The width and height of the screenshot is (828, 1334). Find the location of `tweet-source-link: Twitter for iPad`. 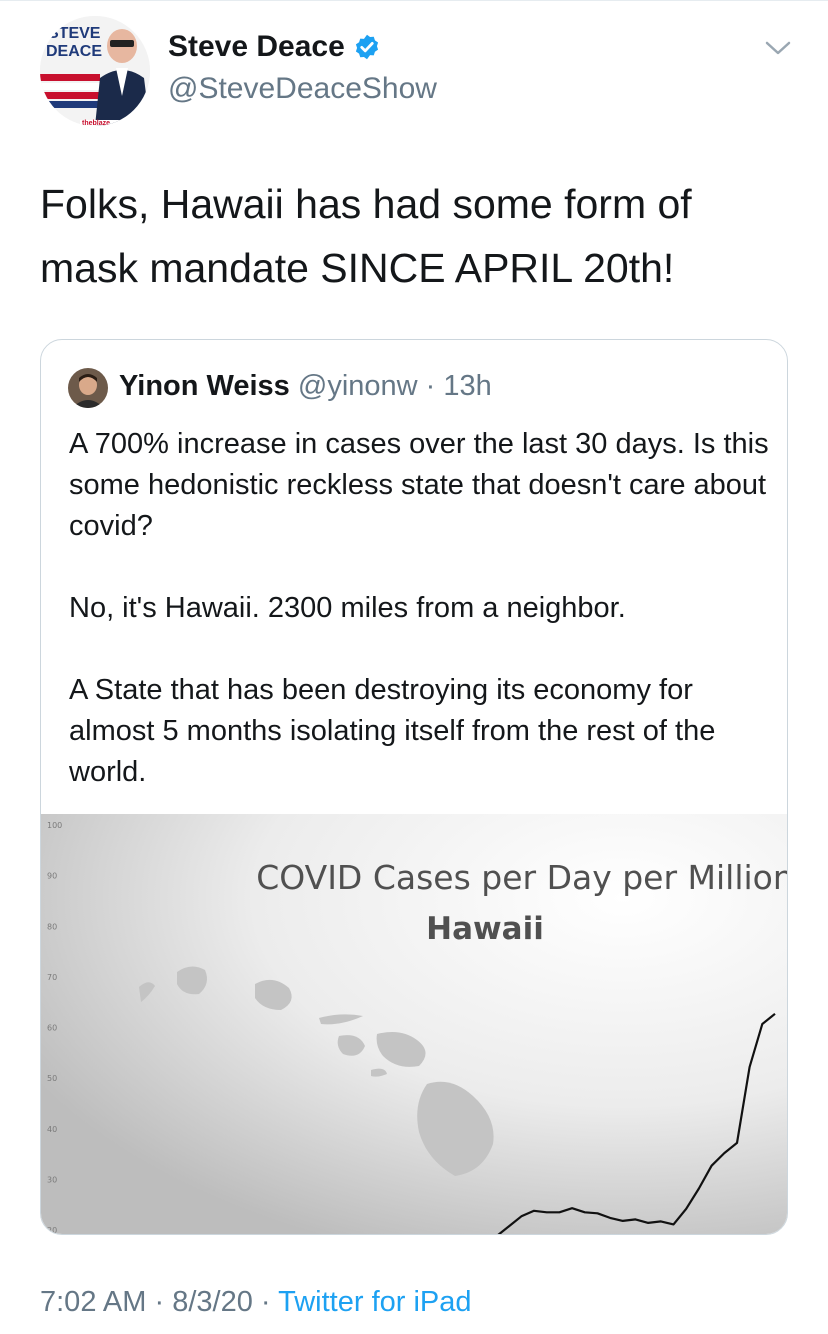

tweet-source-link: Twitter for iPad is located at coordinates (374, 1302).